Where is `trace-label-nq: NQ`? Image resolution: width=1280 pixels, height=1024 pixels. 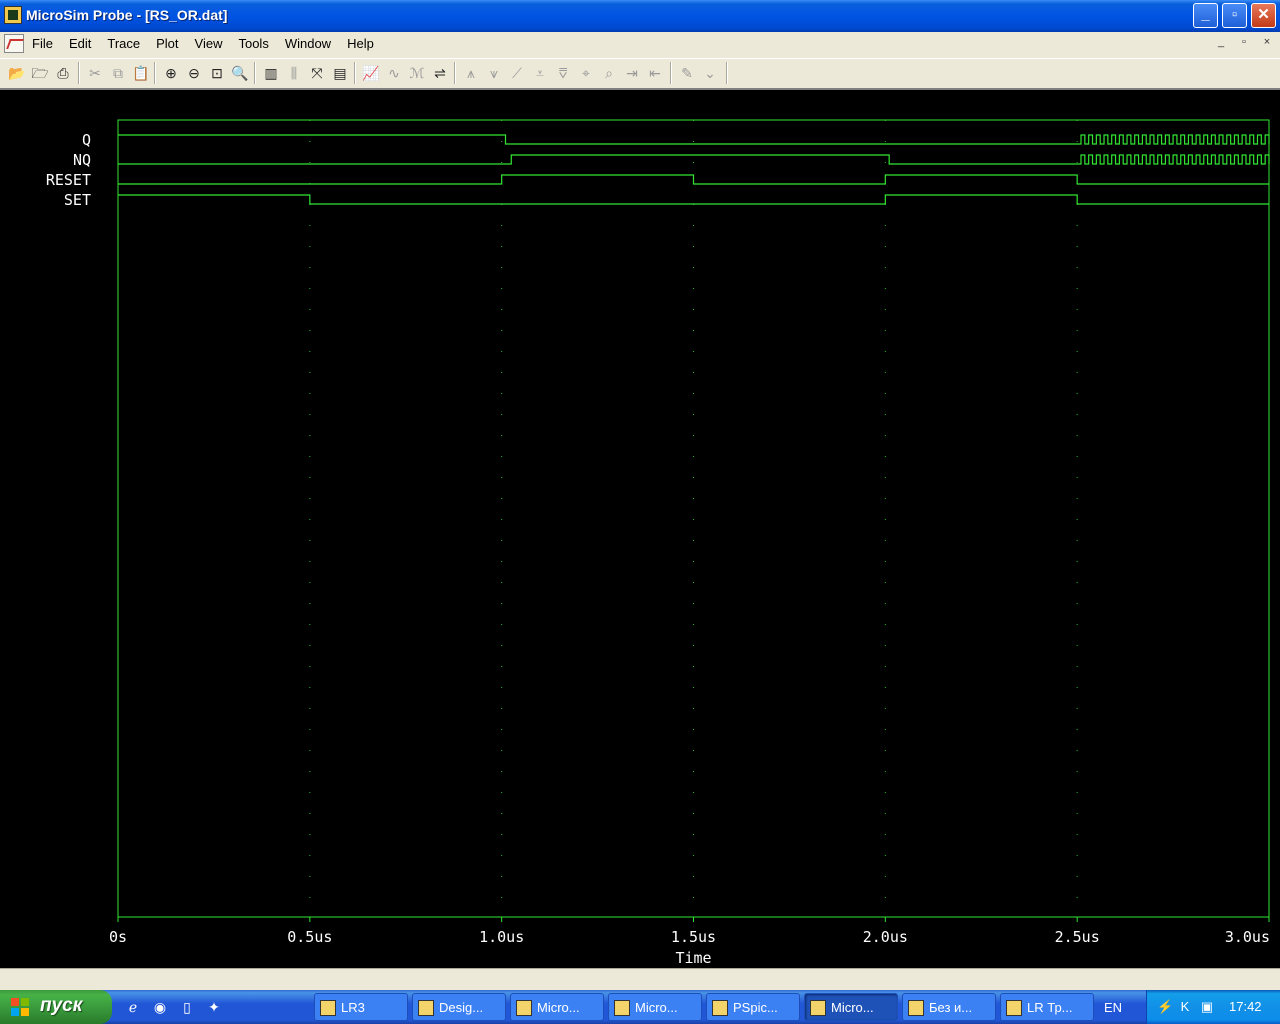 trace-label-nq: NQ is located at coordinates (82, 160).